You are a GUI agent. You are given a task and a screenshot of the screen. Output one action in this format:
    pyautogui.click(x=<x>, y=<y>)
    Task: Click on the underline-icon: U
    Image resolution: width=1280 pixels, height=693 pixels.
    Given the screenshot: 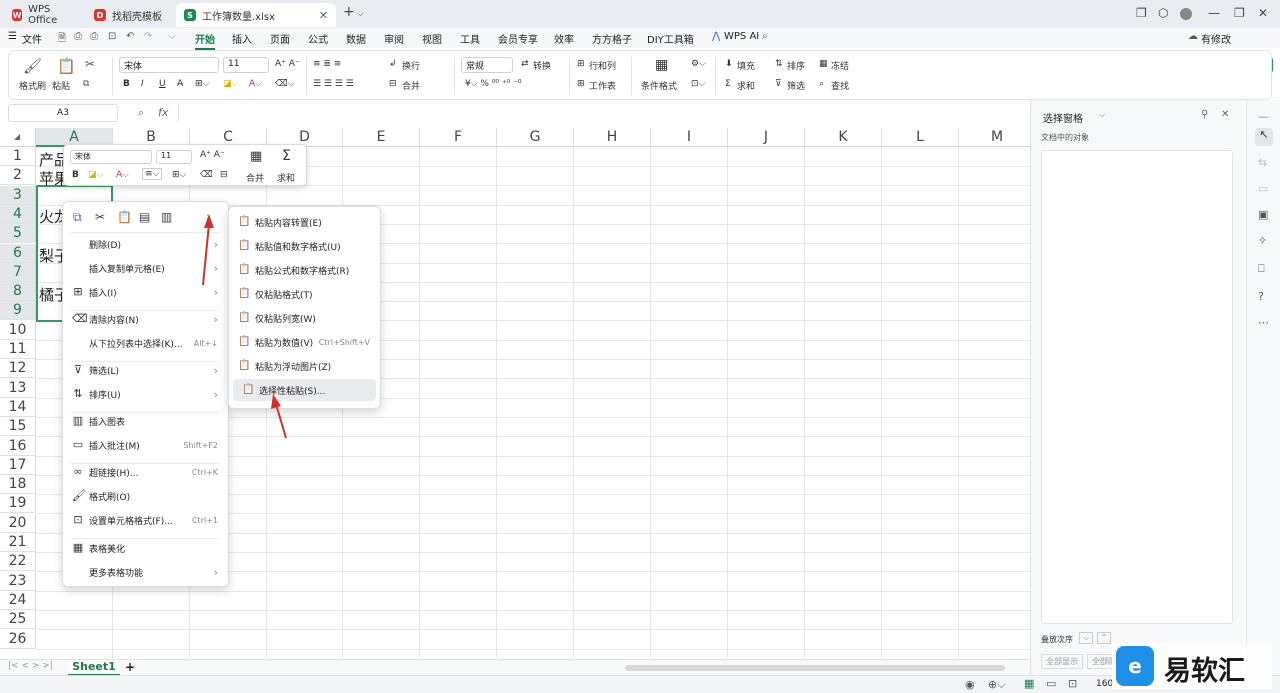 What is the action you would take?
    pyautogui.click(x=162, y=84)
    